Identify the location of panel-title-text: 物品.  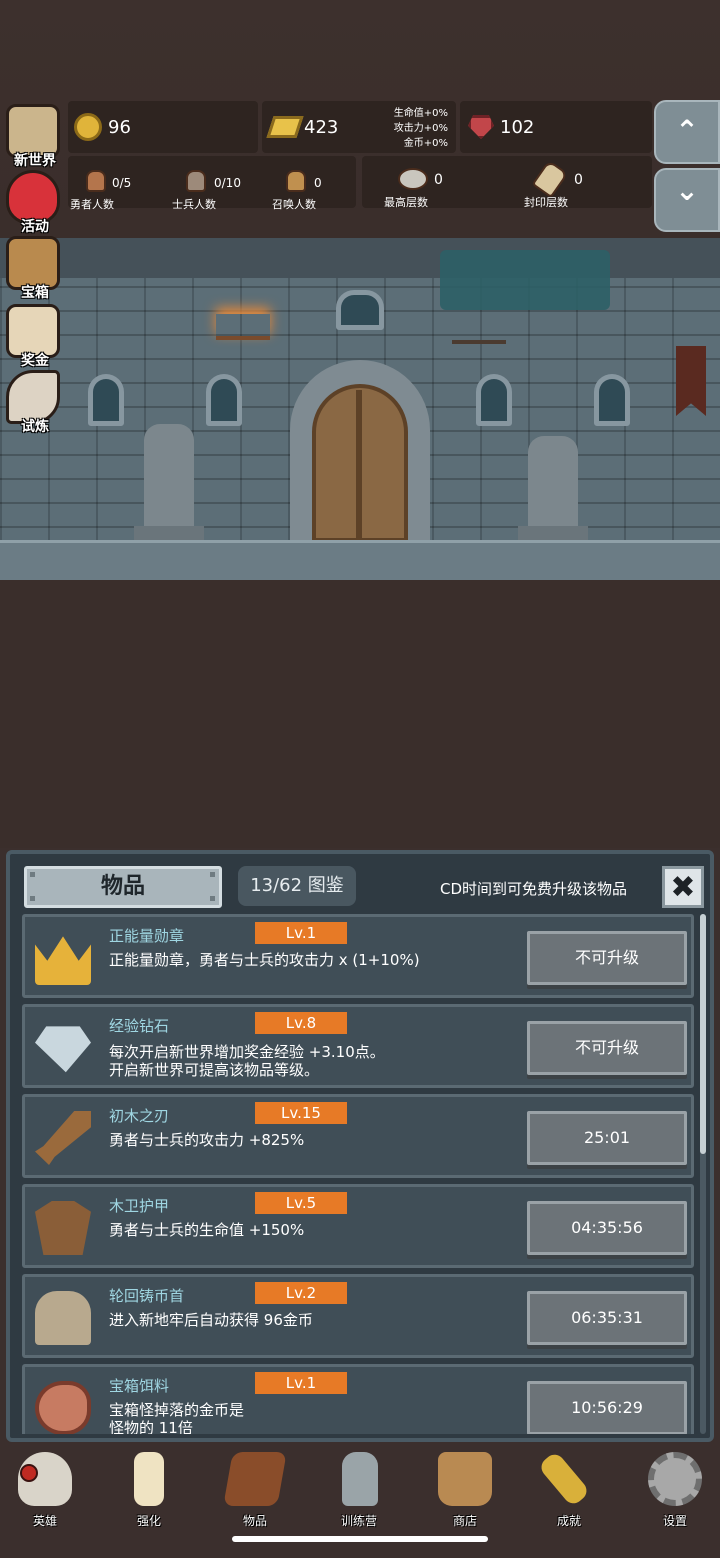
(122, 886).